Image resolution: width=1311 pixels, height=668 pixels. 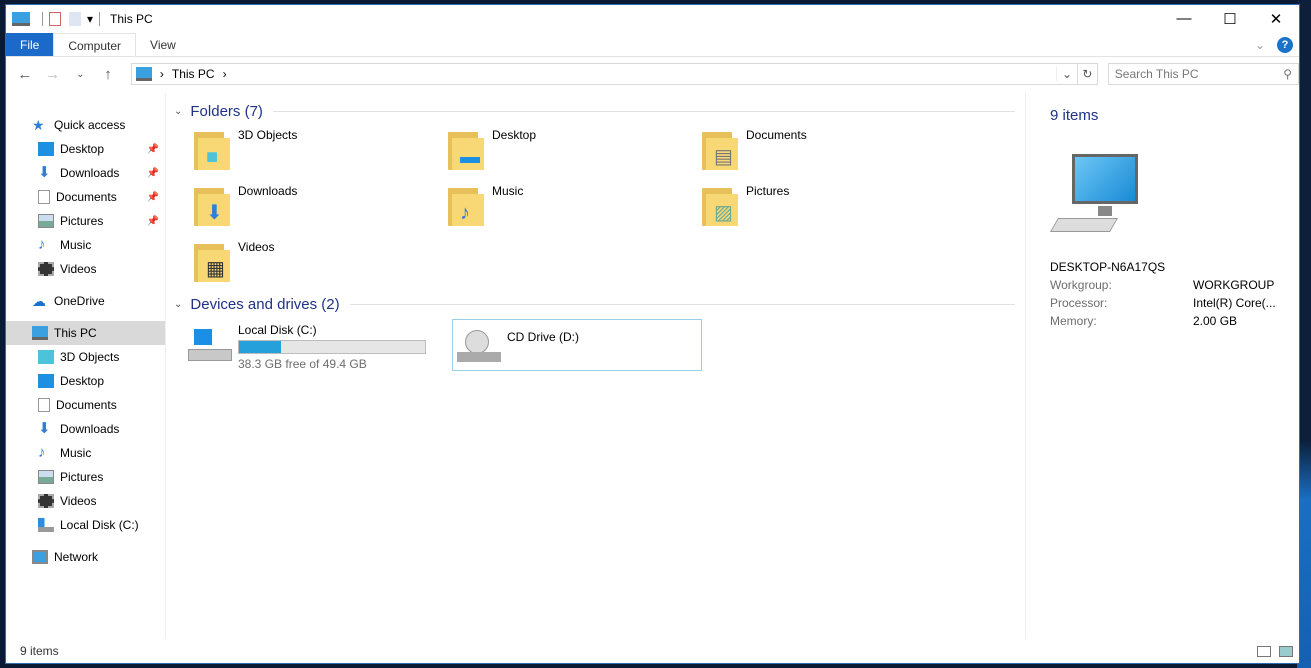 I want to click on sidebar-item-downloads: ⬇ Downloads, so click(x=85, y=429).